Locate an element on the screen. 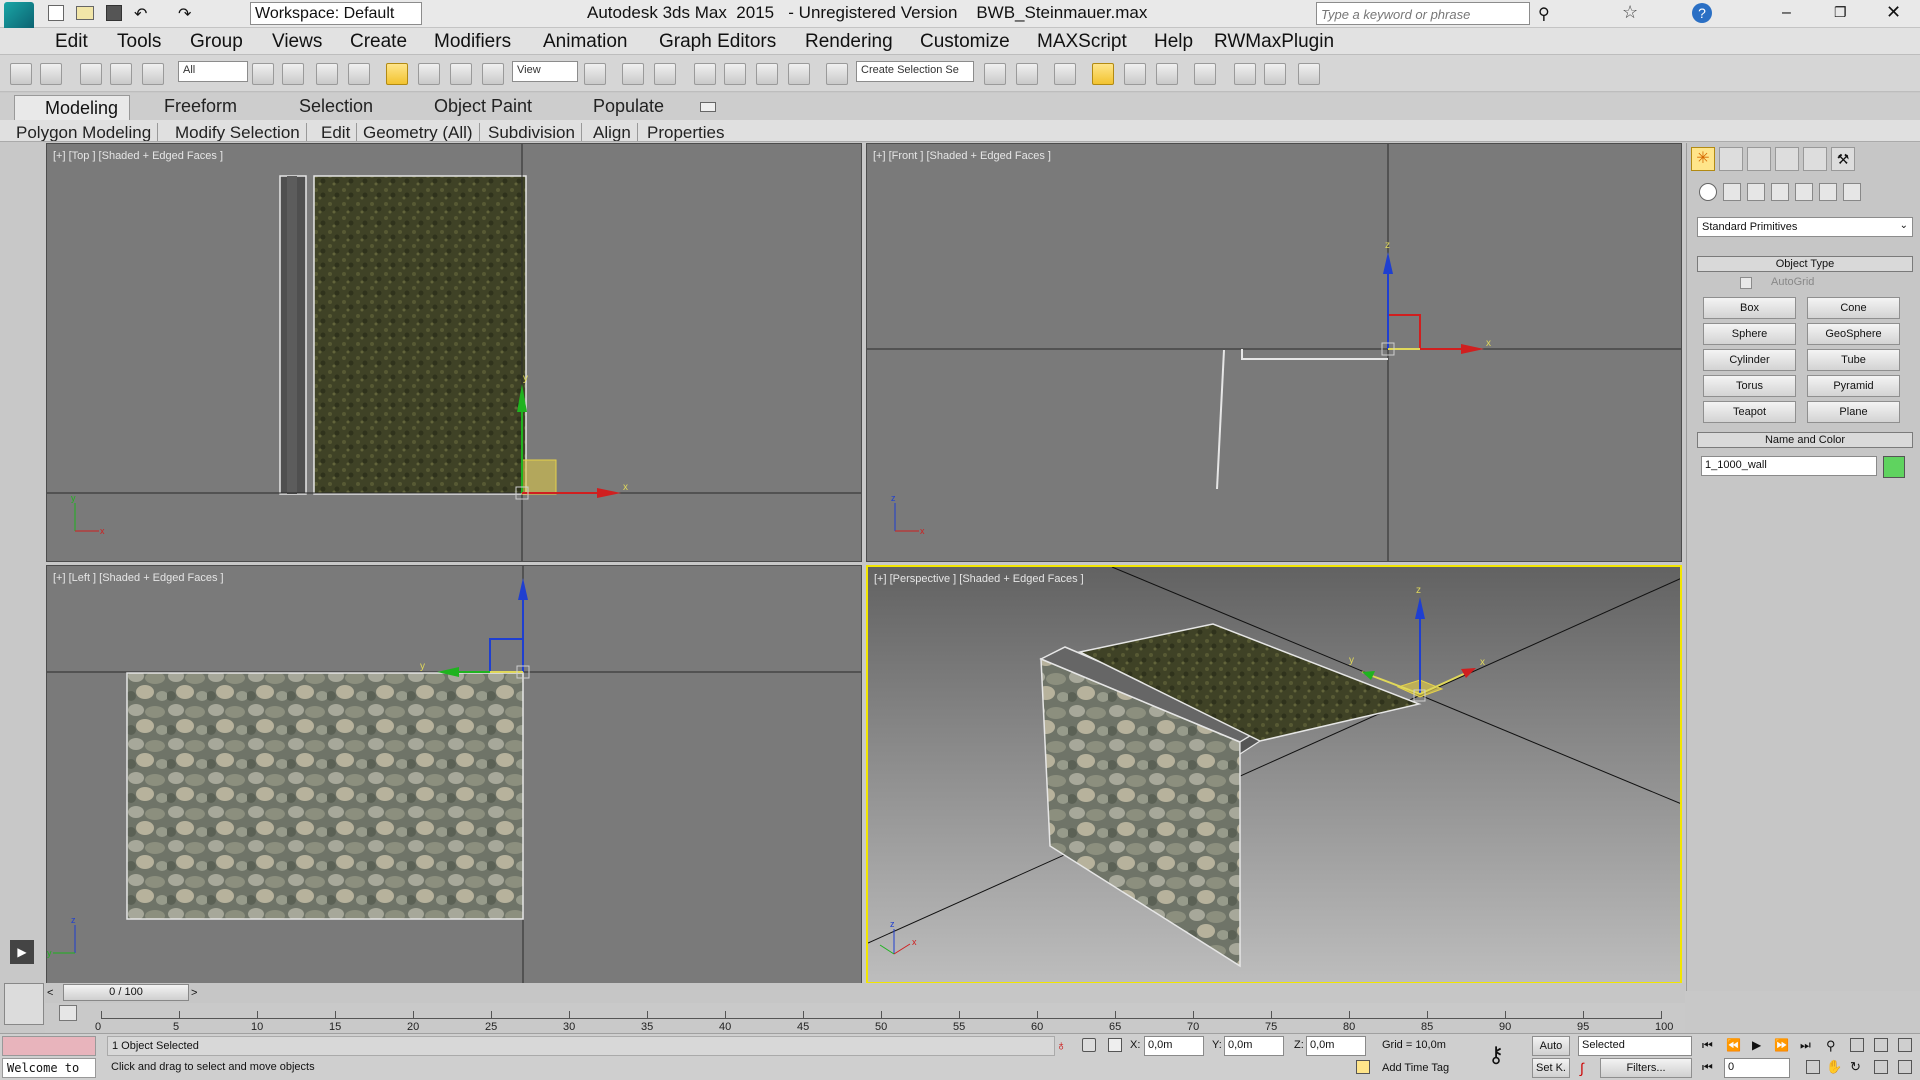 The width and height of the screenshot is (1920, 1080). select-rotate-icon is located at coordinates (429, 74).